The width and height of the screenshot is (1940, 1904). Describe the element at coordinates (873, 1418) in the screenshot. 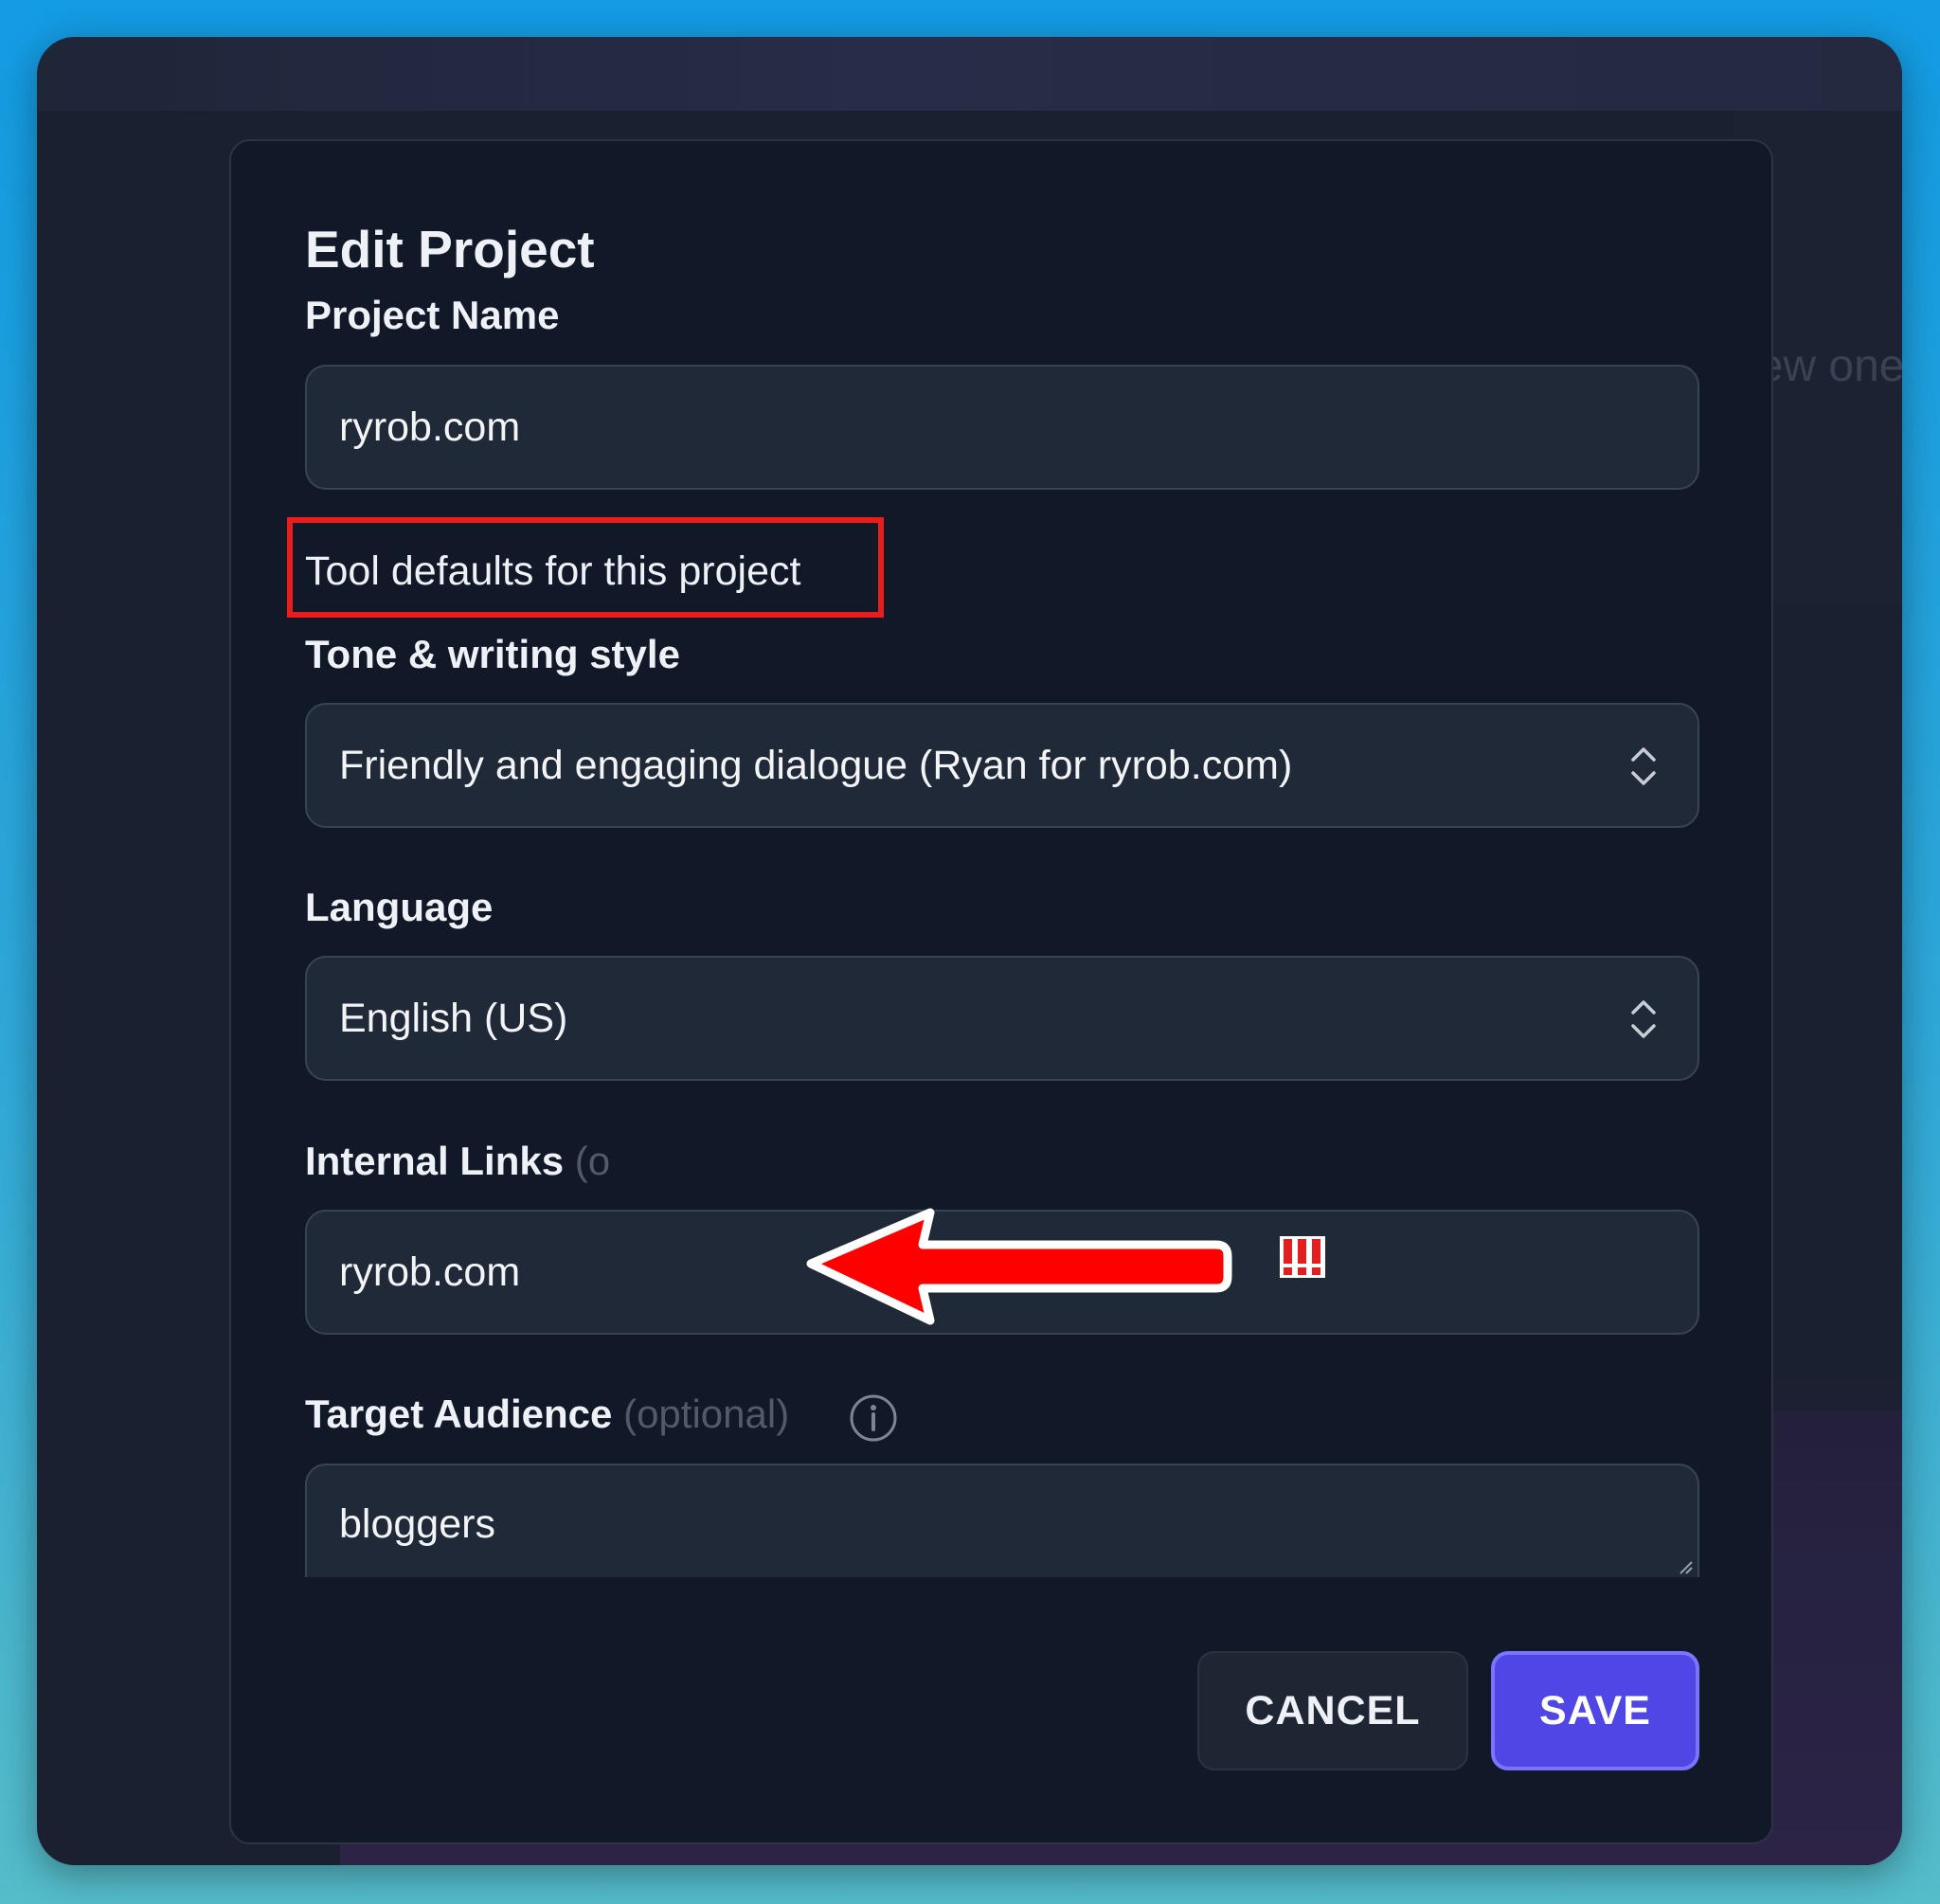

I see `info-icon` at that location.